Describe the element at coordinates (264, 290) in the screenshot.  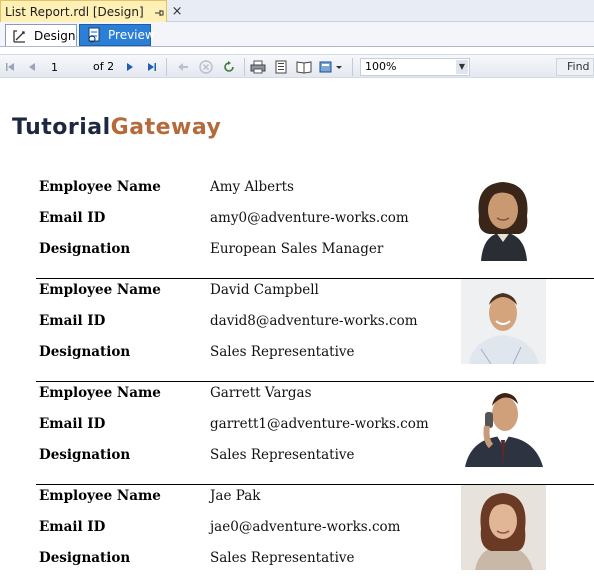
I see `employee-name-value: David Campbell` at that location.